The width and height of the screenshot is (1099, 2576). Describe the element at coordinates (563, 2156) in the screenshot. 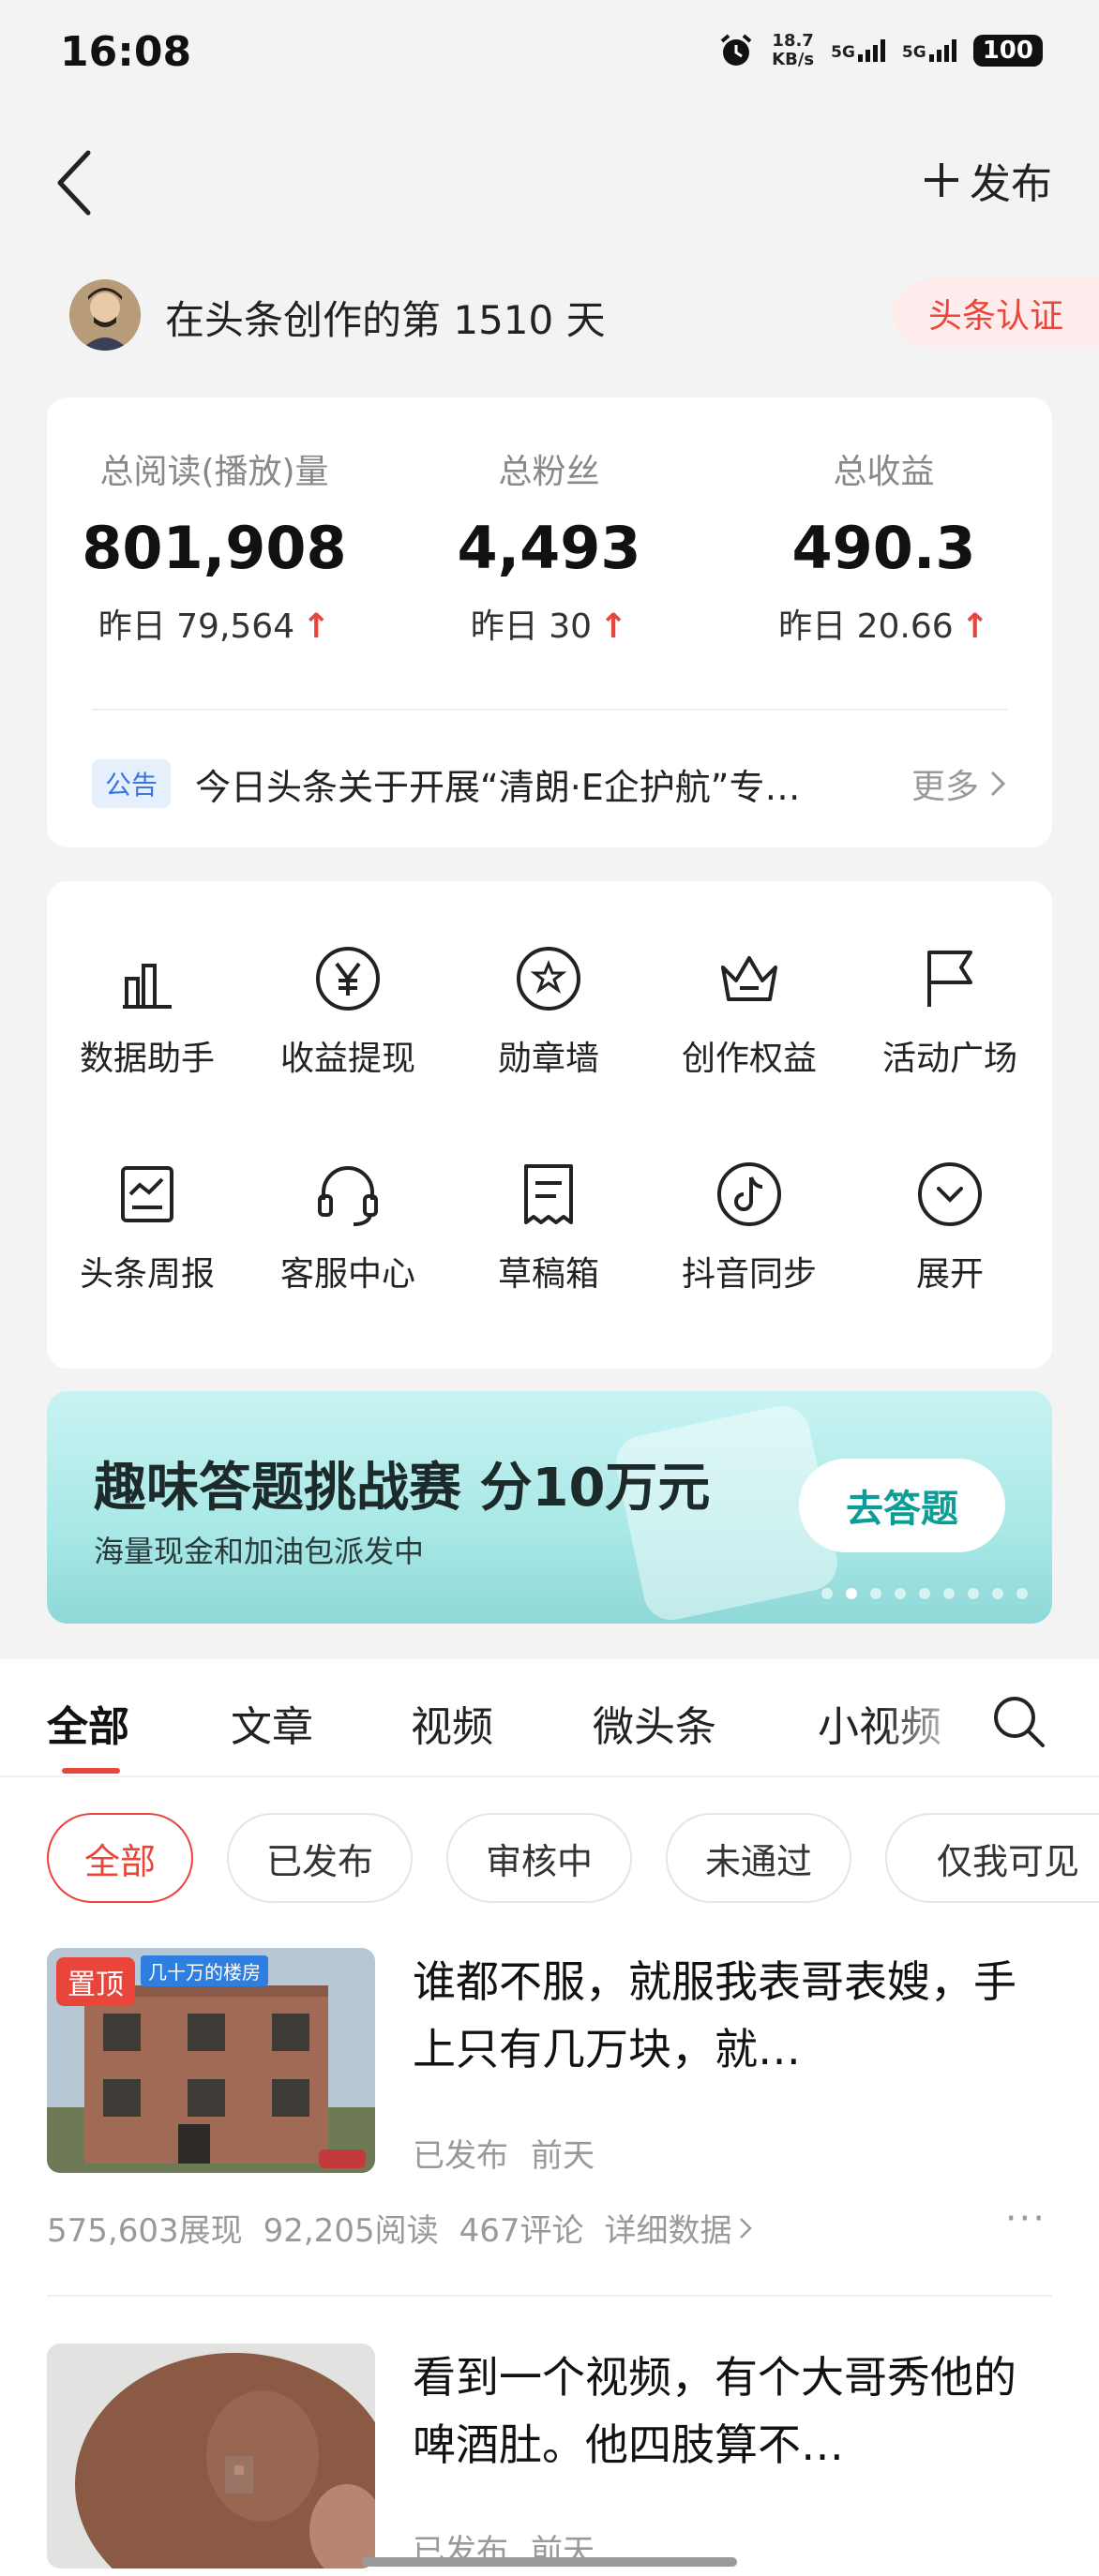

I see `item-time: 前天` at that location.